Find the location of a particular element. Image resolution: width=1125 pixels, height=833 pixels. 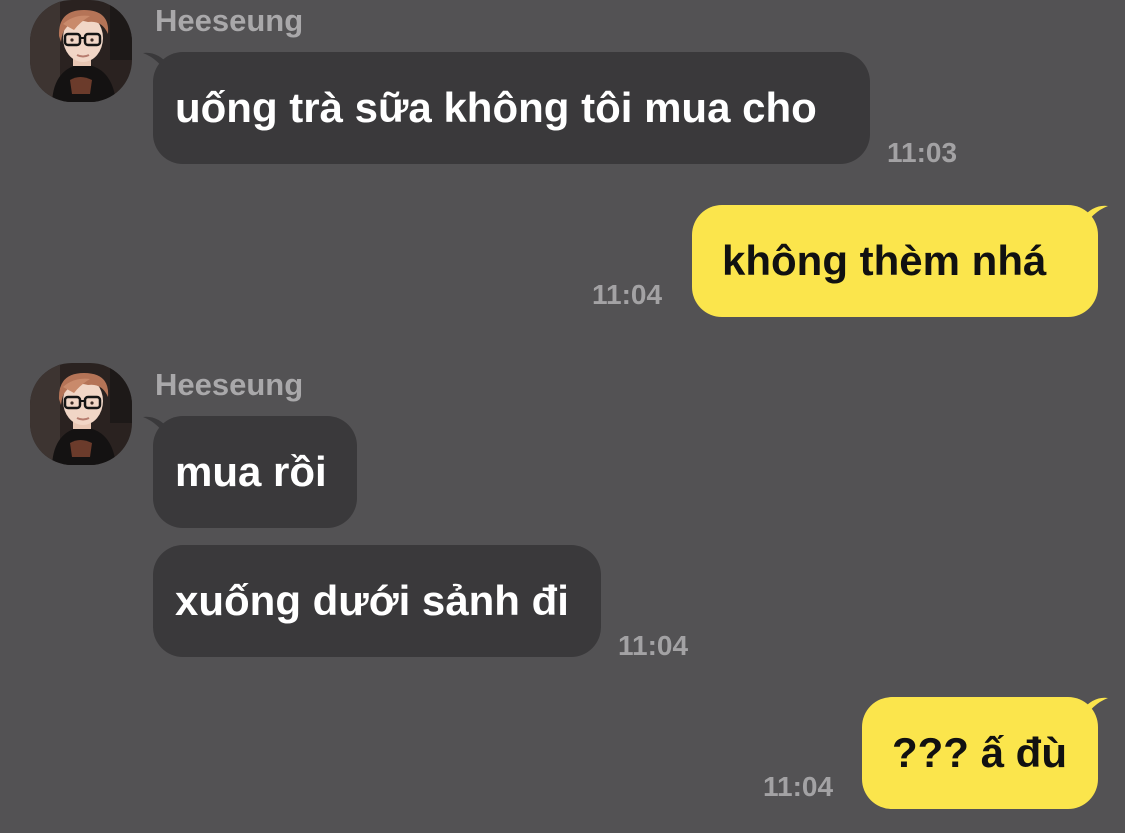

message-timestamp: 11:03 is located at coordinates (922, 152).